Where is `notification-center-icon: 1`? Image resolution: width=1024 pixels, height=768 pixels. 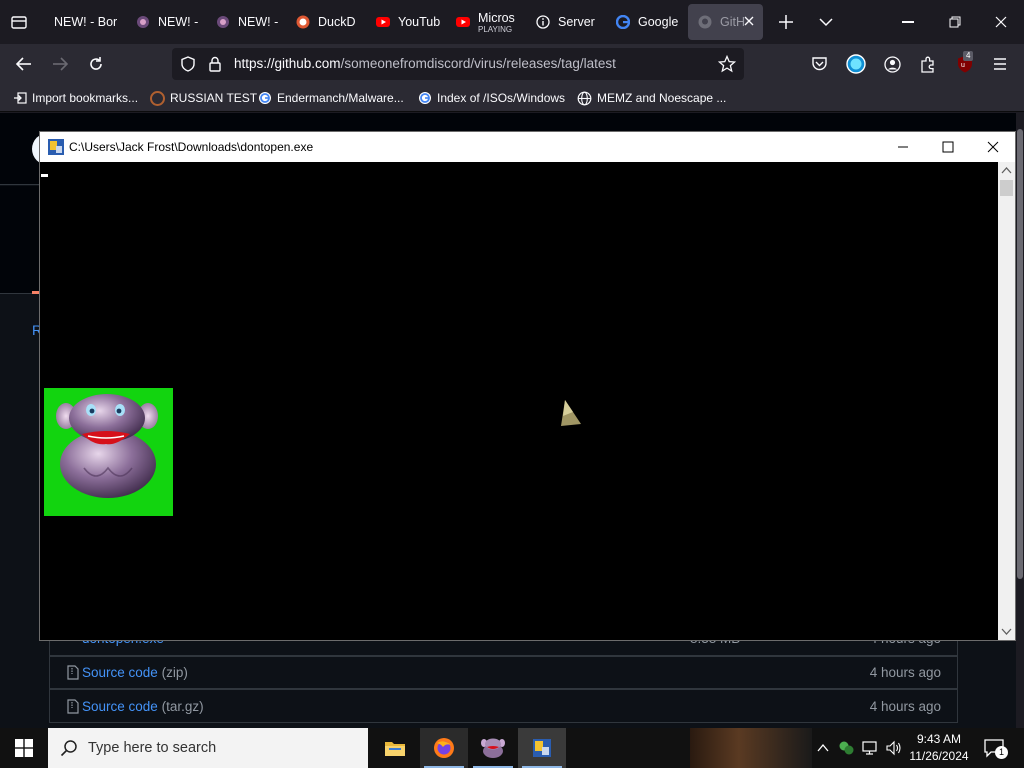
notification-center-icon: 1 is located at coordinates (995, 749).